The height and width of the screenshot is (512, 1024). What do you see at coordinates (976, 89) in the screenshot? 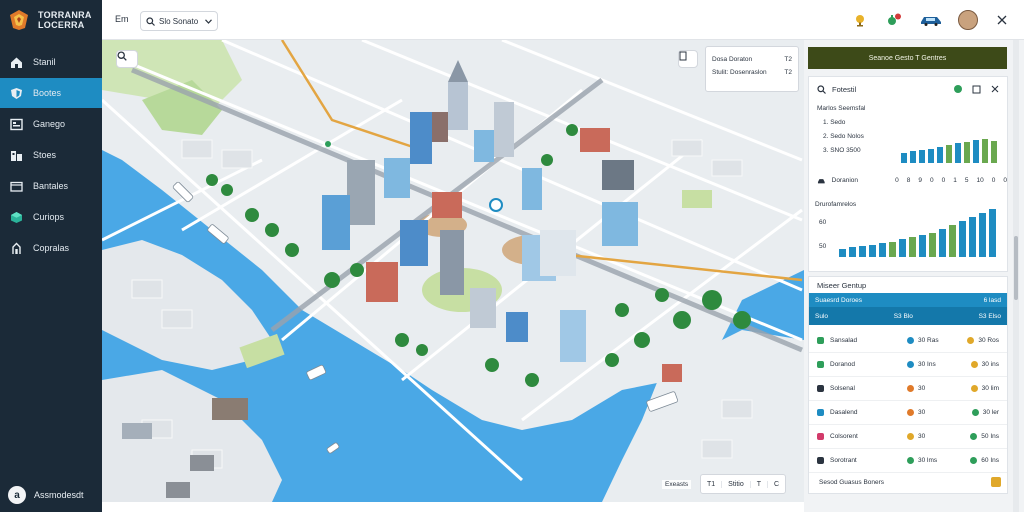
I see `export-icon` at bounding box center [976, 89].